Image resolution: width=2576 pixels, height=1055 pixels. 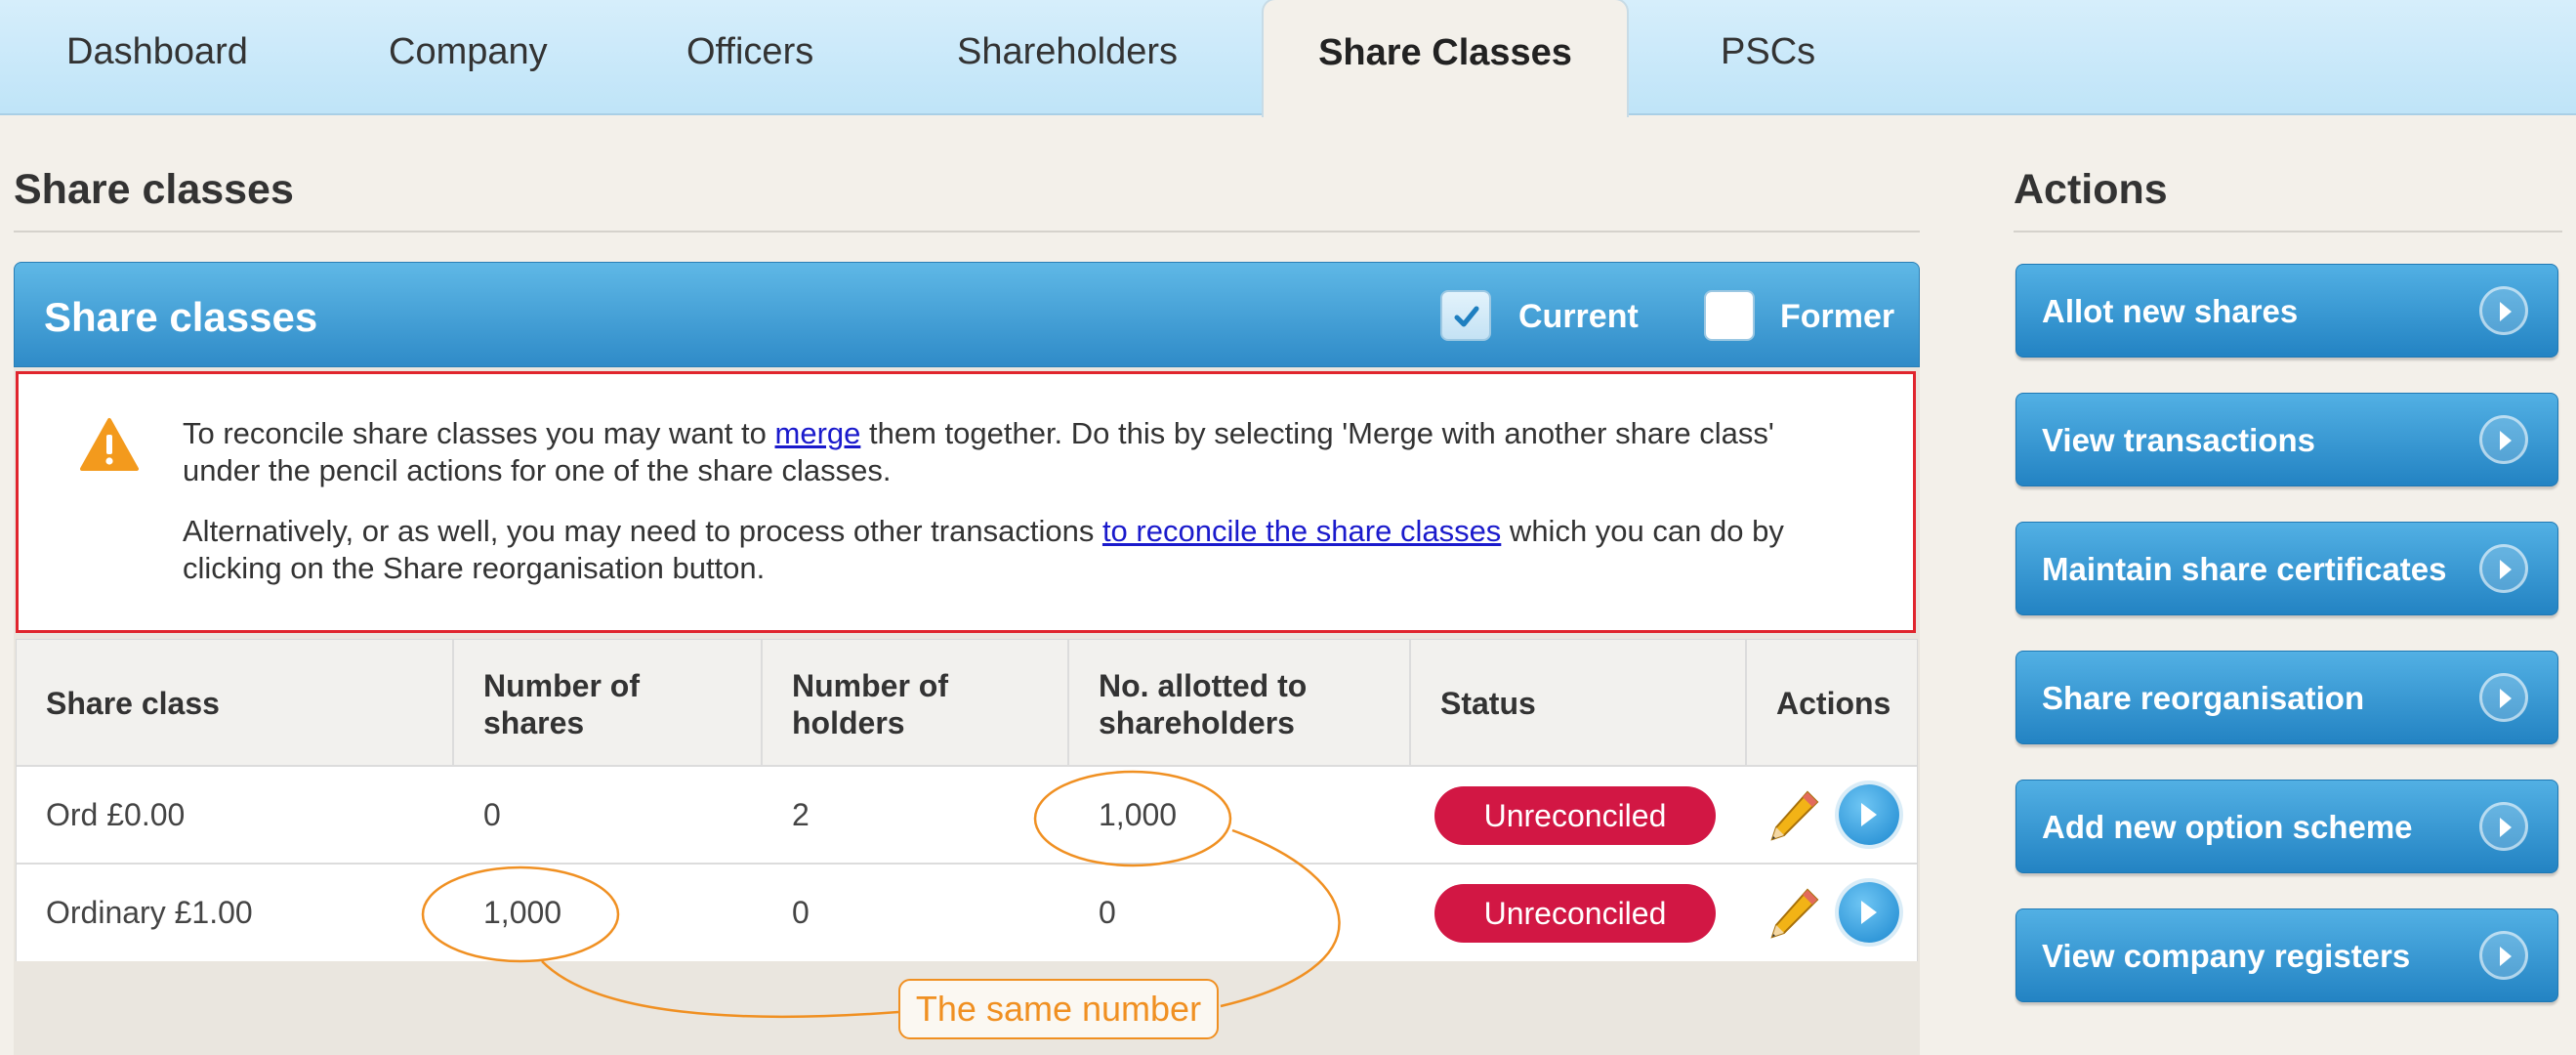 I want to click on tab-pscs: PSCs, so click(x=1768, y=52).